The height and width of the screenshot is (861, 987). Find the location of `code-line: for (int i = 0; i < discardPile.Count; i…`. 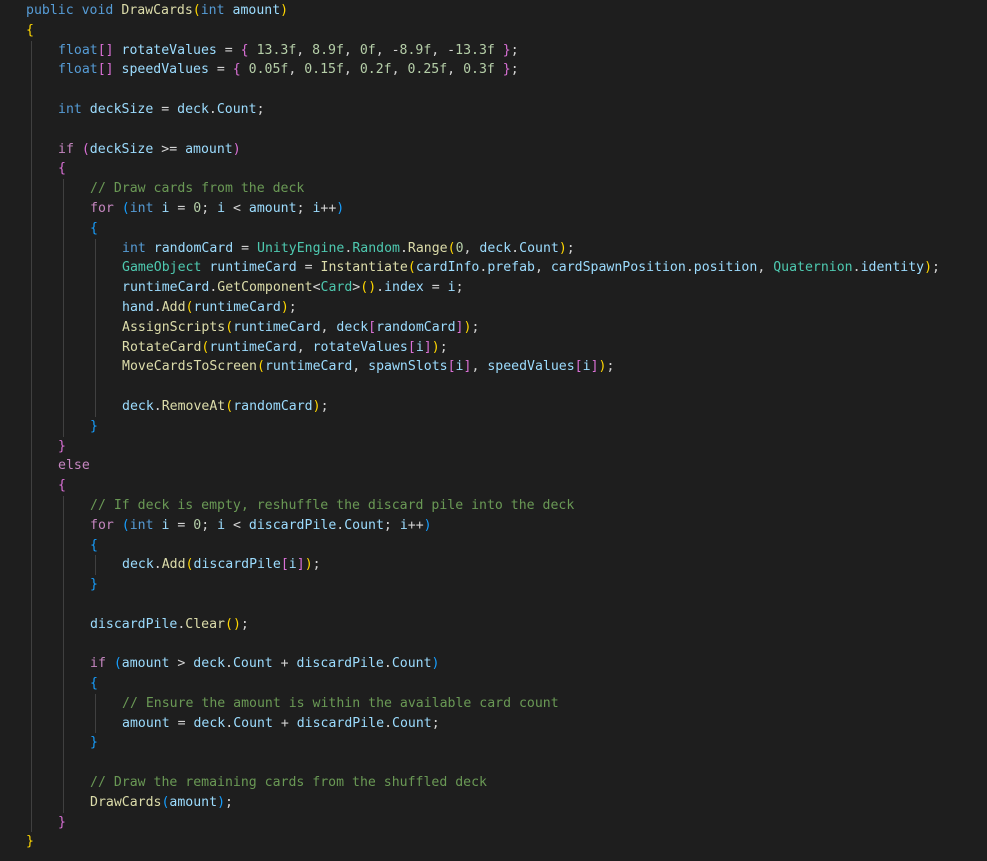

code-line: for (int i = 0; i < discardPile.Count; i… is located at coordinates (493, 525).